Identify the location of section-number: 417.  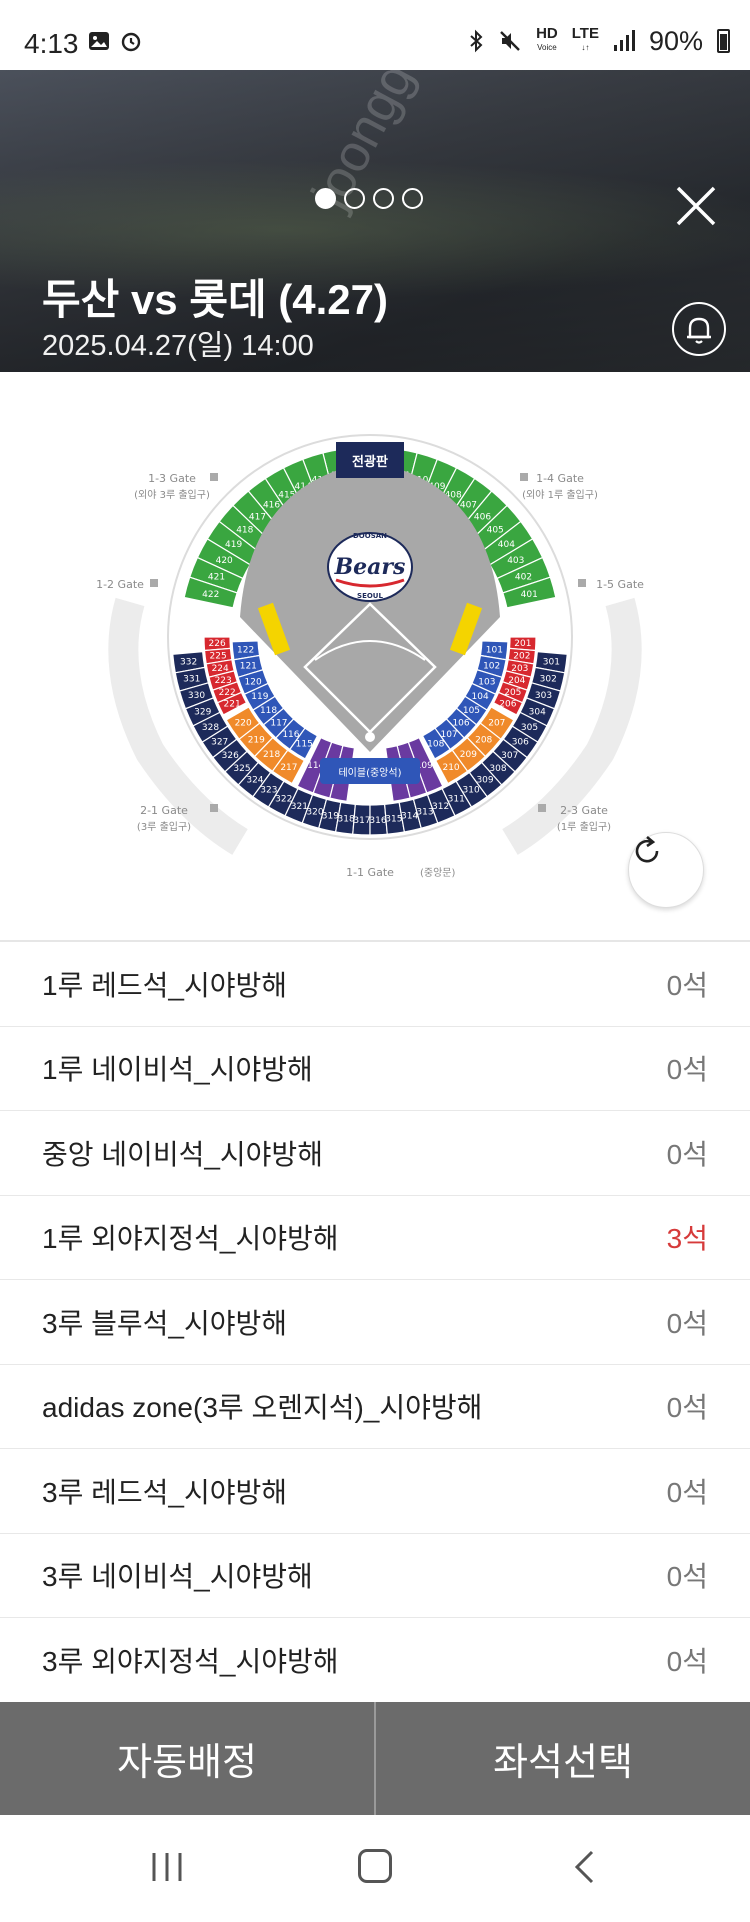
(257, 517).